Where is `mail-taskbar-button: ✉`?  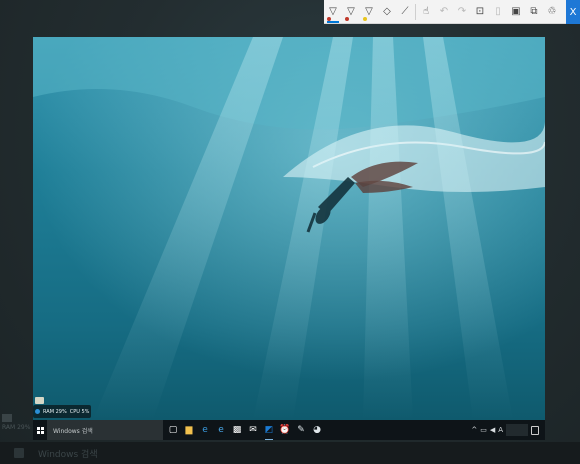 mail-taskbar-button: ✉ is located at coordinates (253, 430).